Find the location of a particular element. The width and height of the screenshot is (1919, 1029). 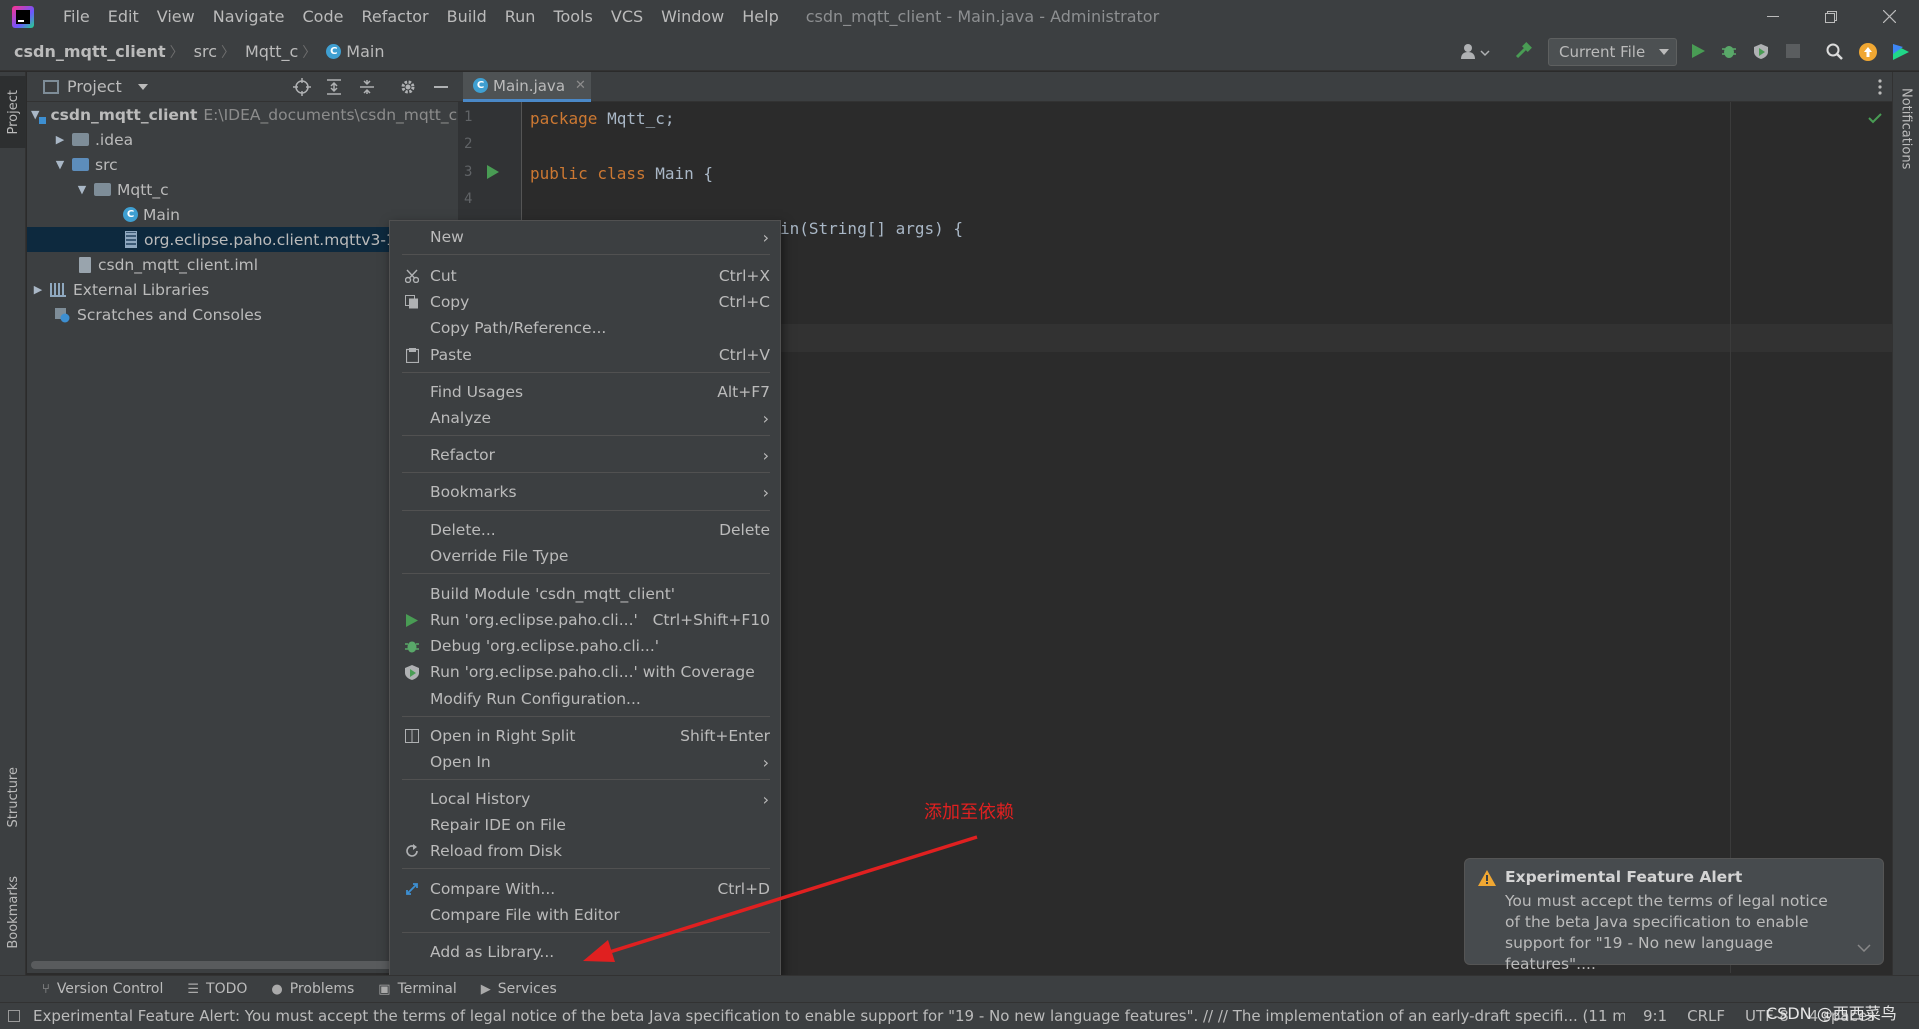

tab-project-tool-window: Project is located at coordinates (13, 112).